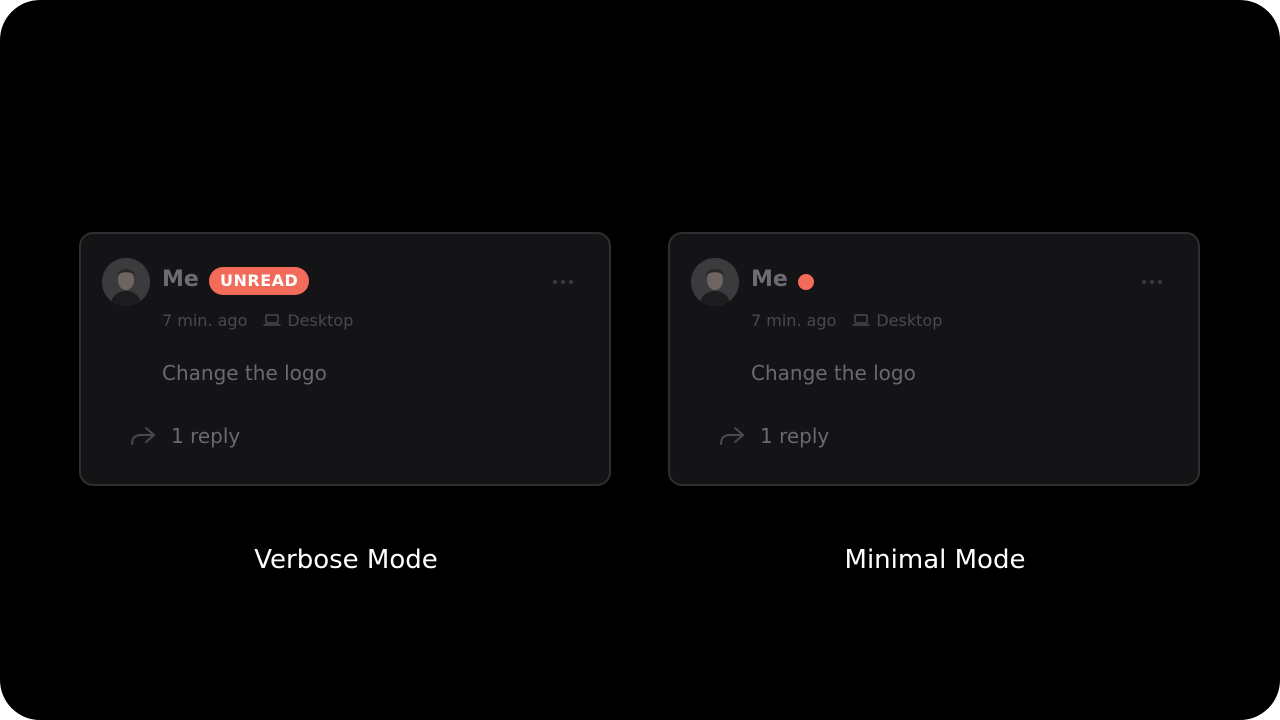  What do you see at coordinates (346, 560) in the screenshot?
I see `caption-verbose-mode: Verbose Mode` at bounding box center [346, 560].